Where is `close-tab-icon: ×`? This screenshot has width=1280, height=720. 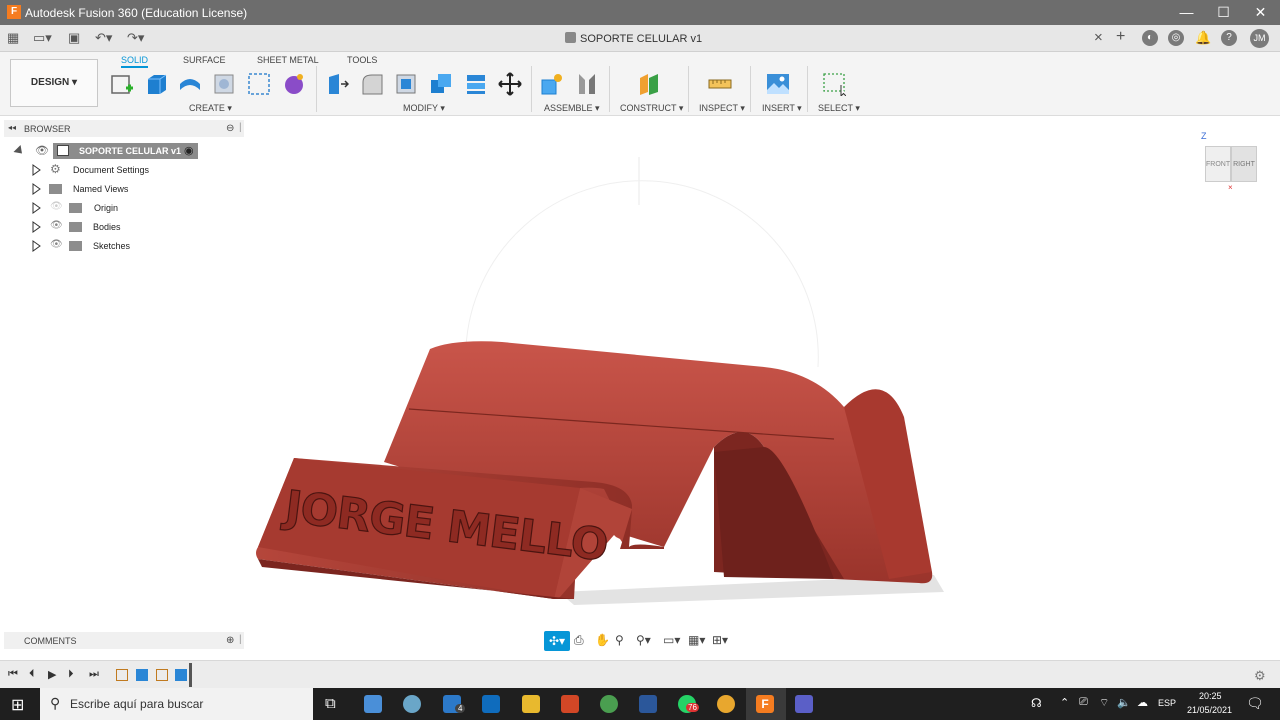
close-tab-icon: × is located at coordinates (1098, 37).